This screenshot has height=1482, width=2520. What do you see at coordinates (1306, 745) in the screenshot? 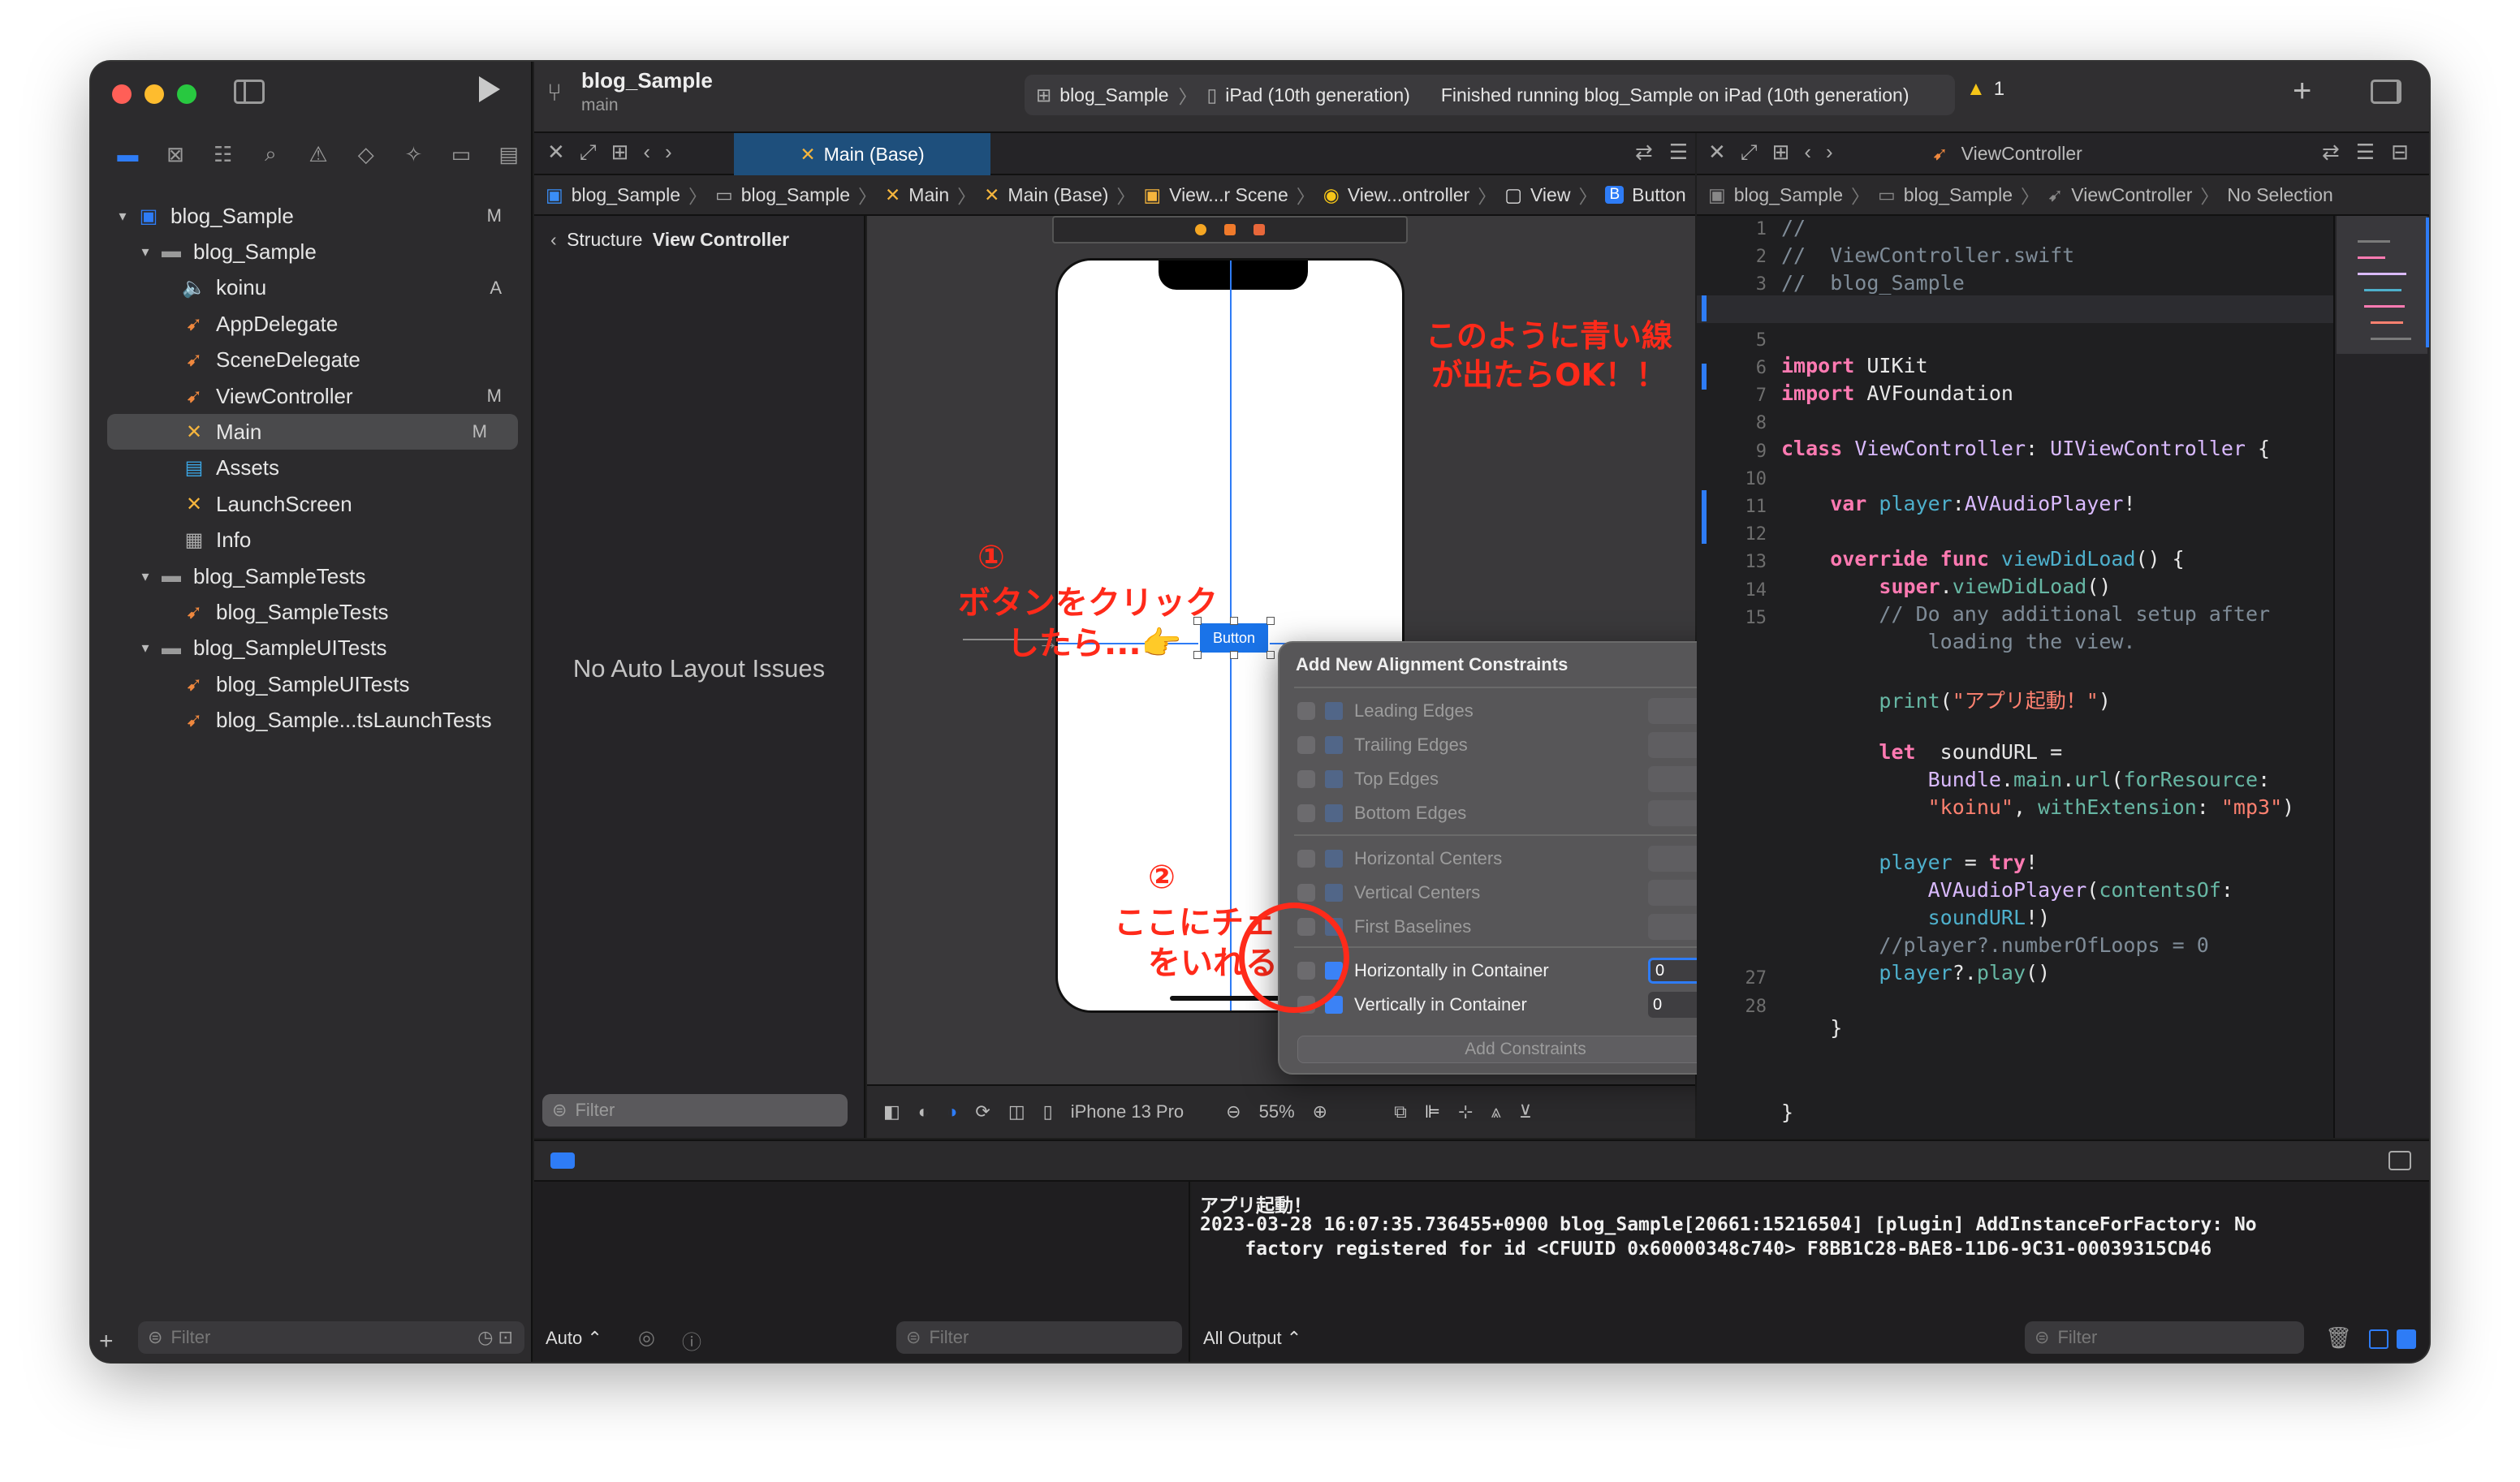
I see `trailing-checkbox` at bounding box center [1306, 745].